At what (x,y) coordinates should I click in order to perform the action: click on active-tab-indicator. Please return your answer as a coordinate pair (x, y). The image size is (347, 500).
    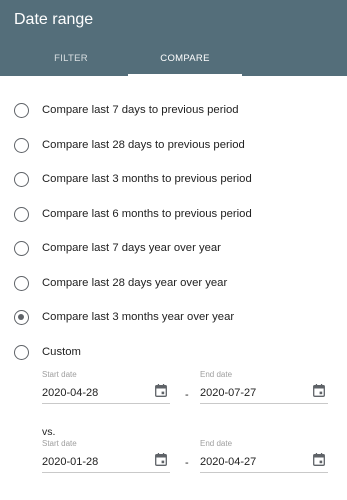
    Looking at the image, I should click on (185, 75).